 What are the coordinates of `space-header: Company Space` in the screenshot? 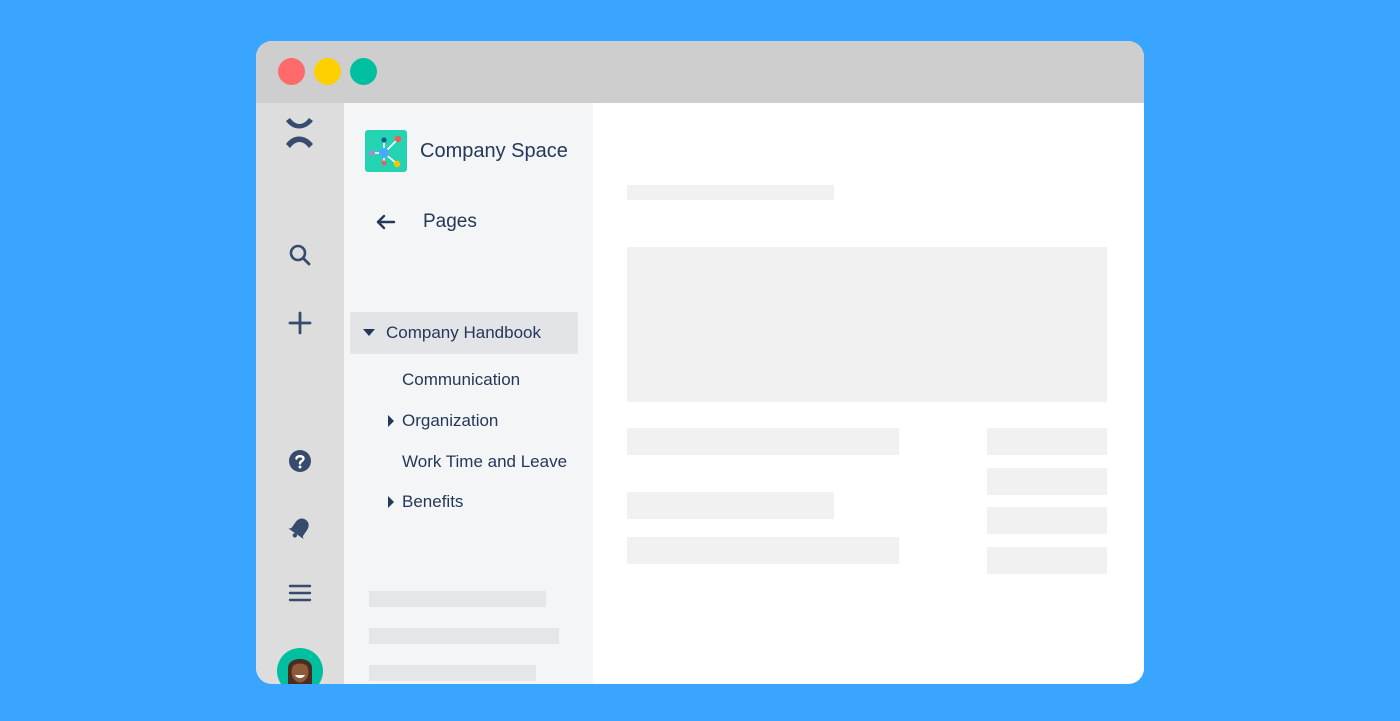 It's located at (466, 151).